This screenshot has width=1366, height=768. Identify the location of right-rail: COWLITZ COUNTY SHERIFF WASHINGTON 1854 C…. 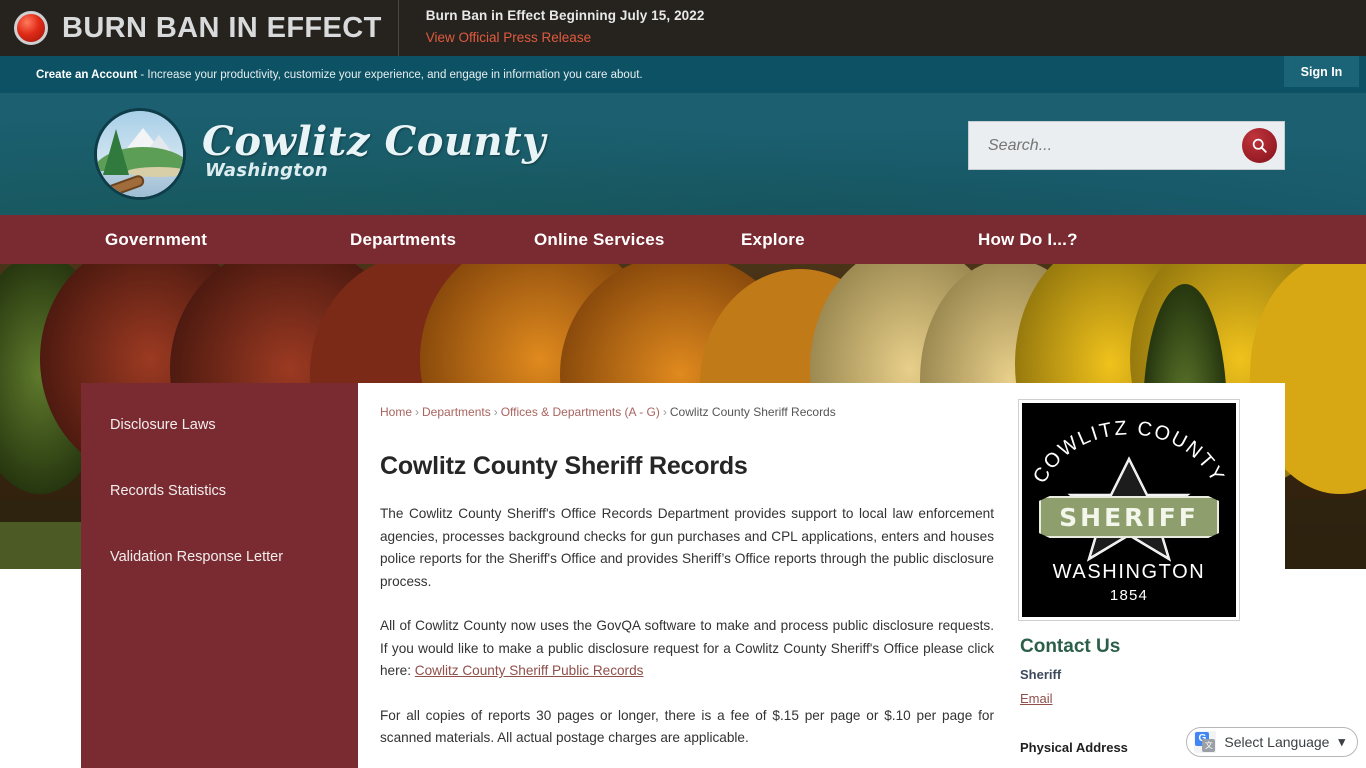
(1151, 575).